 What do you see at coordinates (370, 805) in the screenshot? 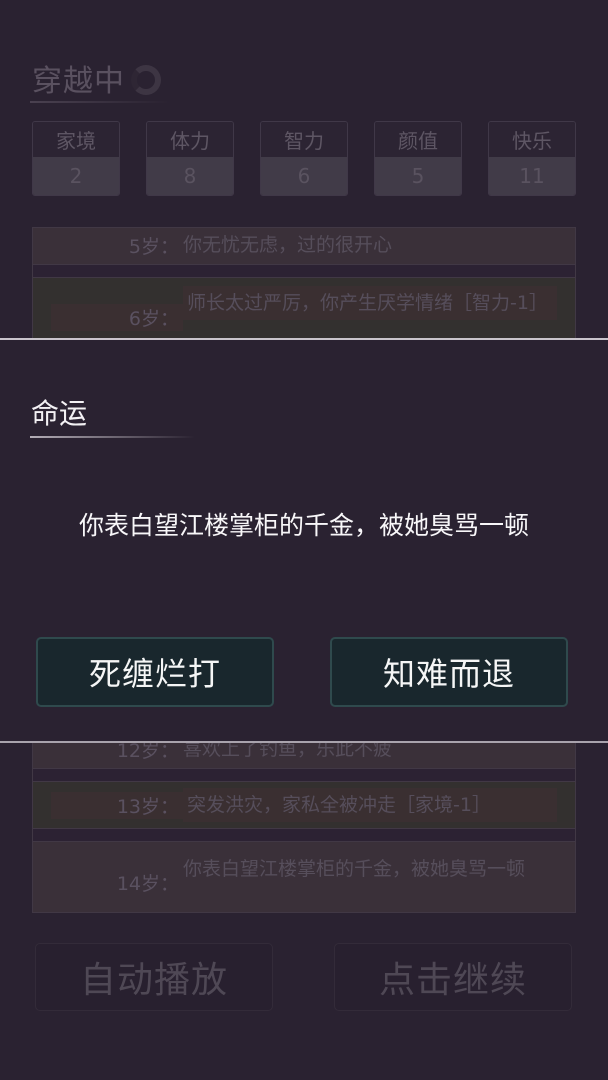
I see `log-text: 突发洪灾，家私全被冲走［家境-1］` at bounding box center [370, 805].